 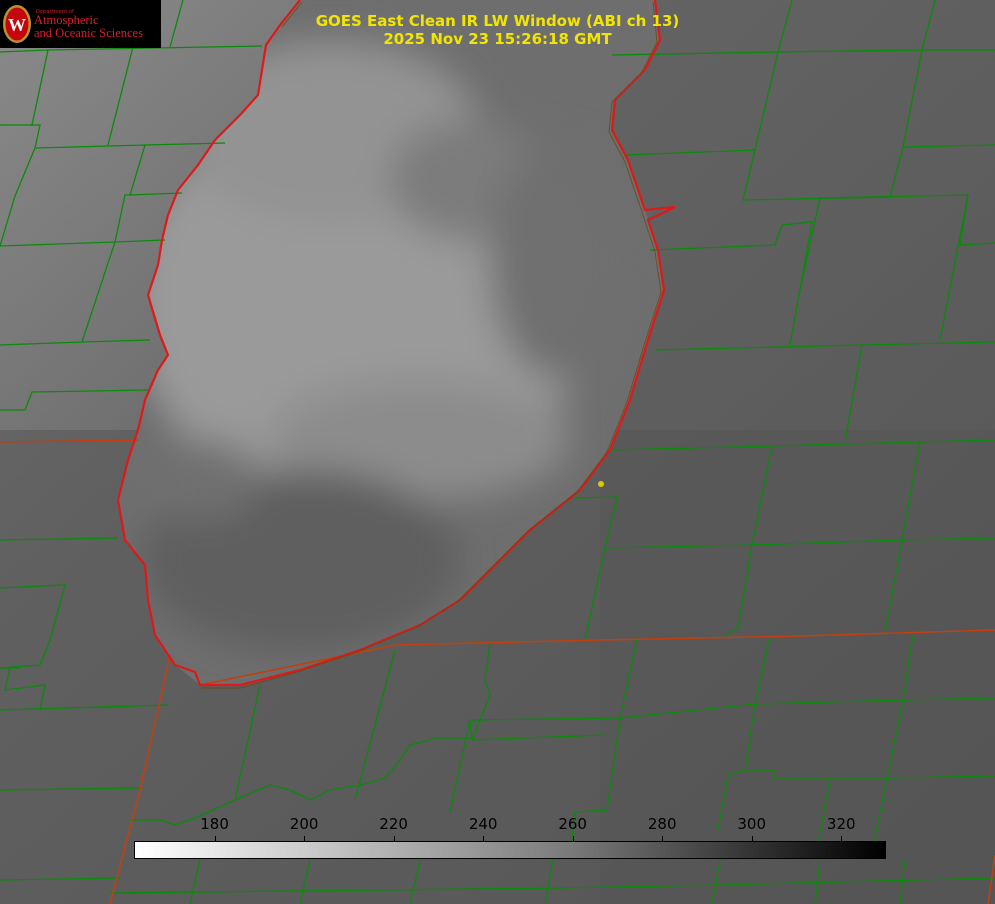 I want to click on colorbar-tick-label: 280, so click(x=662, y=824).